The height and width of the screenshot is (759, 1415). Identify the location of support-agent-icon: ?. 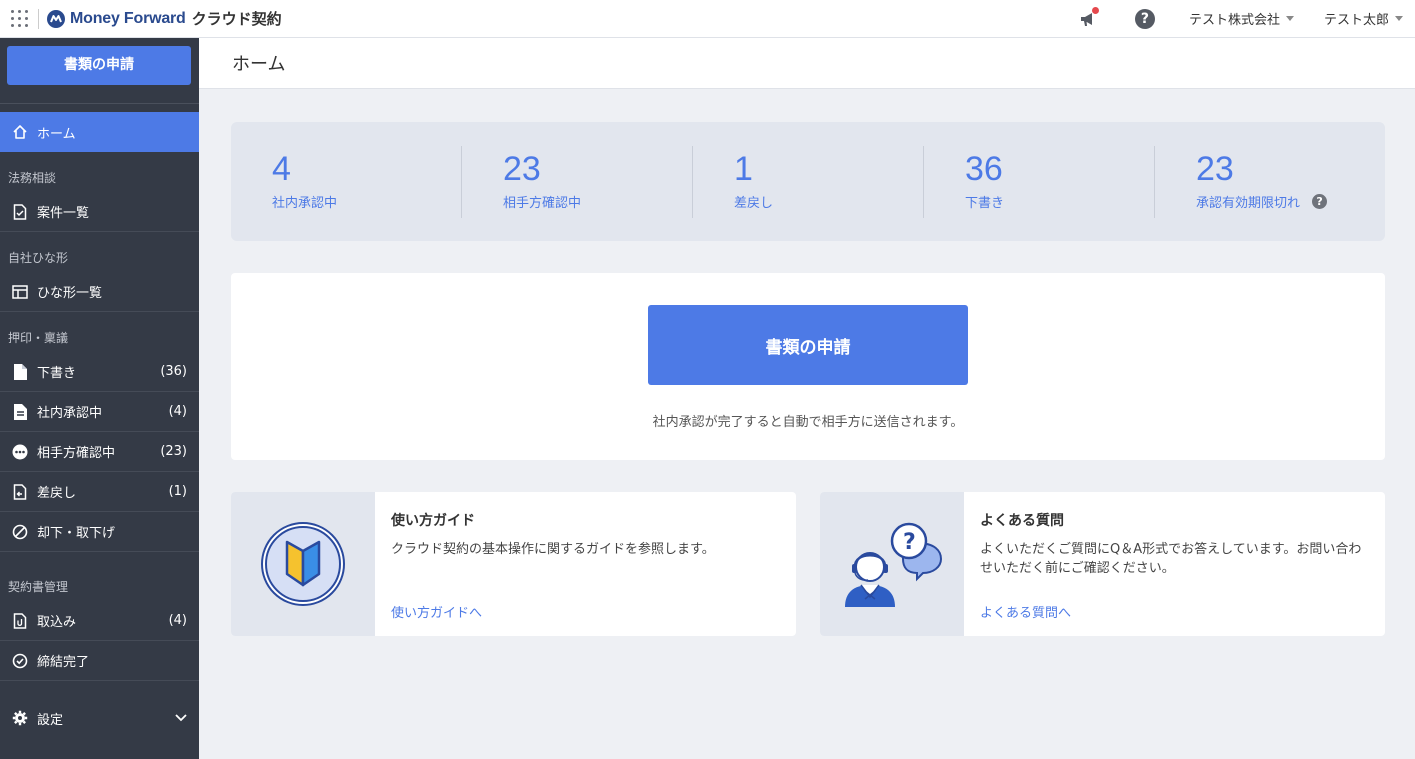
(894, 564).